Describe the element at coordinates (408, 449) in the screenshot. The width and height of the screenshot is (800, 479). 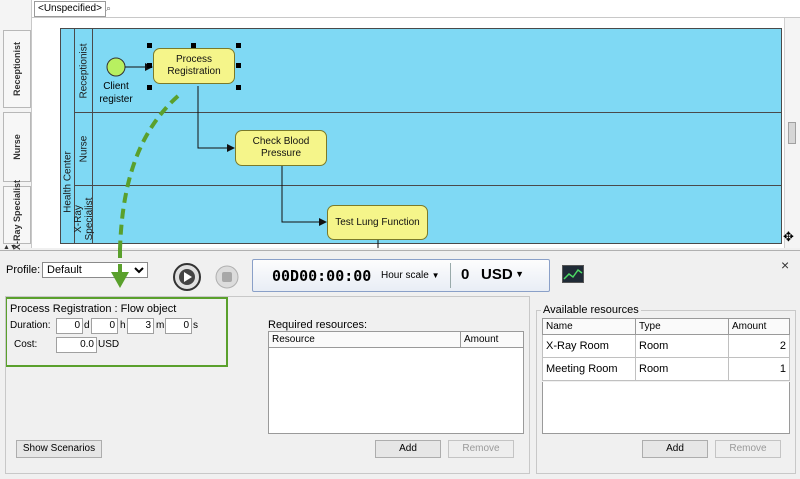
I see `add-required-resource-button: Add` at that location.